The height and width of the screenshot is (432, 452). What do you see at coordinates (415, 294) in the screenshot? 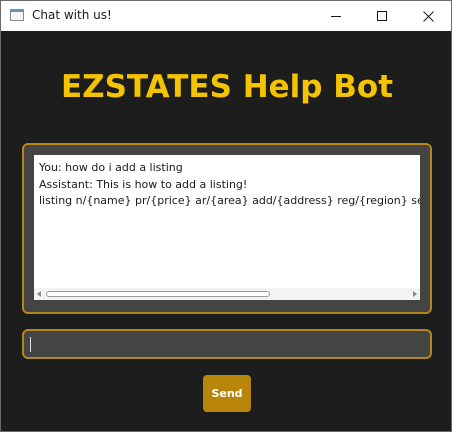
I see `scroll-right-arrow-icon` at bounding box center [415, 294].